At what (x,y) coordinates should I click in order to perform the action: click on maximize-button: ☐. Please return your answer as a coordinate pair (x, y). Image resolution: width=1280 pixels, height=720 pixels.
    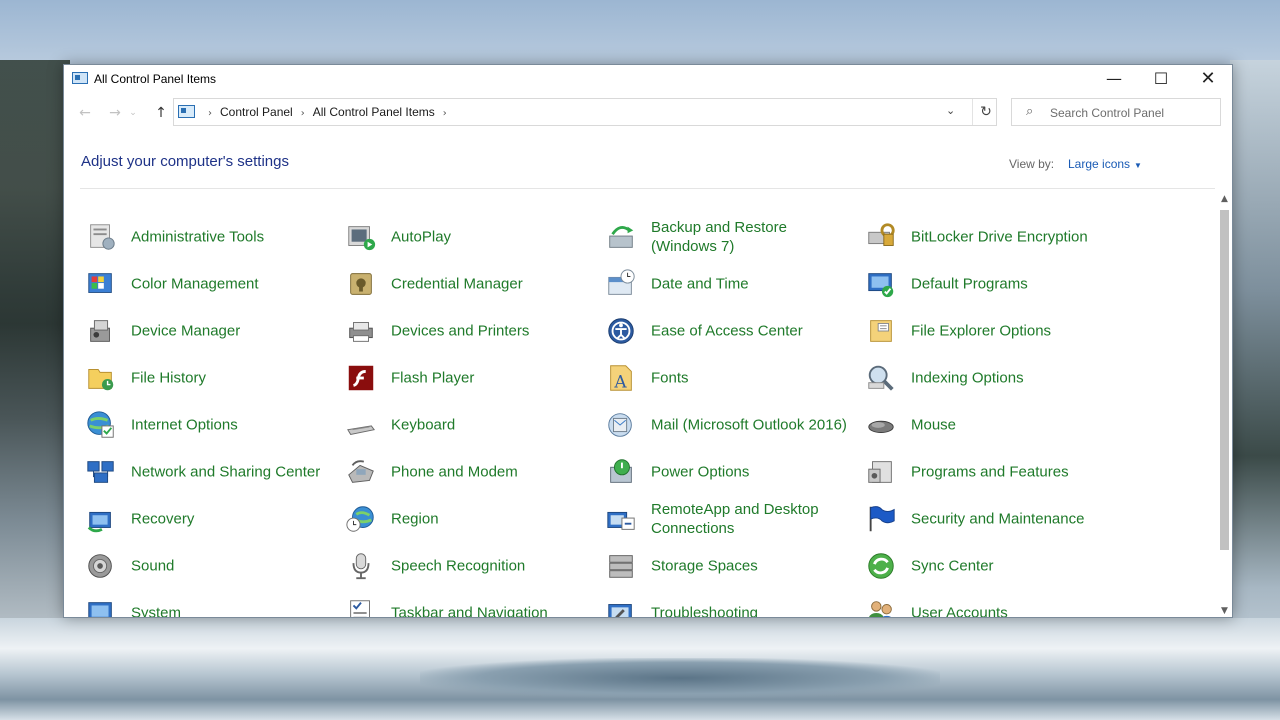
    Looking at the image, I should click on (1161, 80).